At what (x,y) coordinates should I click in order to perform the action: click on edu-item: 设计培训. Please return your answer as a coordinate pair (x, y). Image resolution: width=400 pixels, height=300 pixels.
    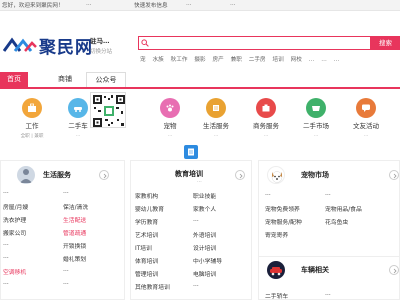
    Looking at the image, I should click on (204, 247).